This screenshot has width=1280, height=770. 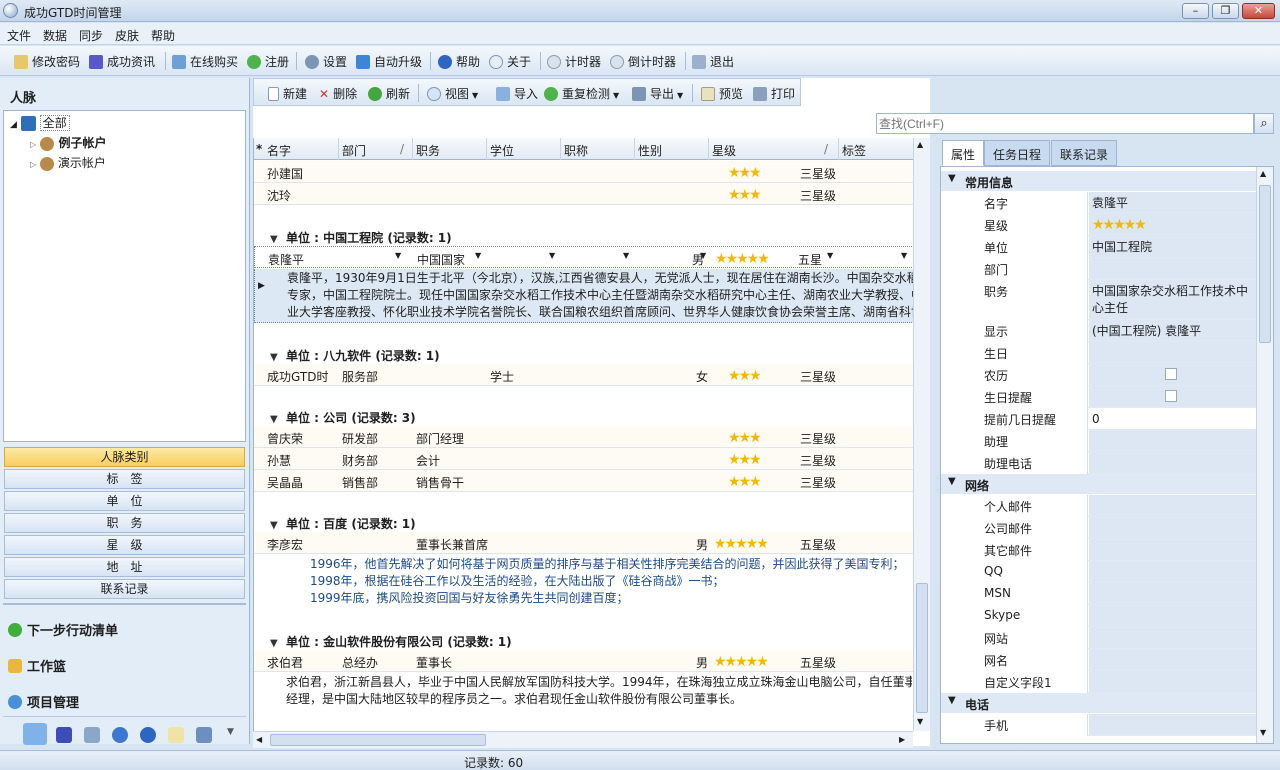 What do you see at coordinates (124, 589) in the screenshot?
I see `nav-contact-records: 联系记录` at bounding box center [124, 589].